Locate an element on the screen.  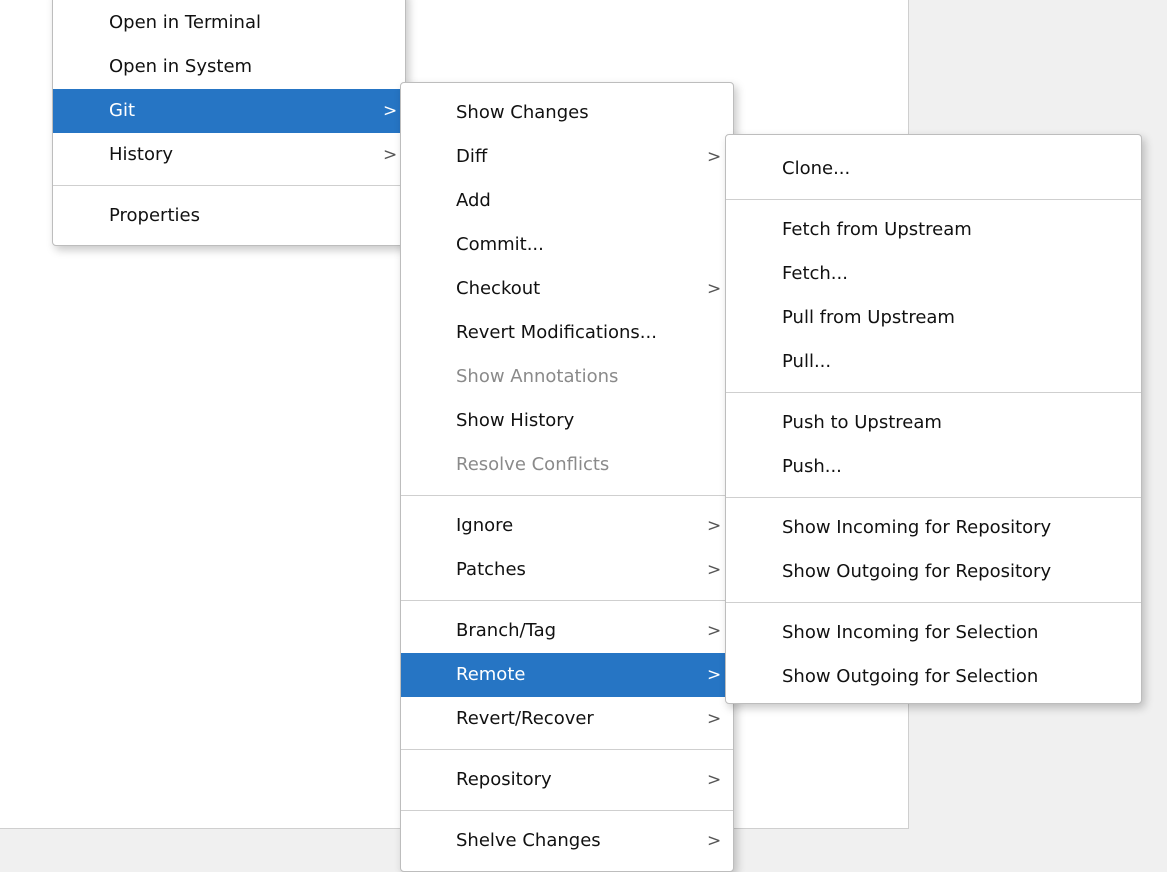
menu-item-push-to-upstream: Push to Upstream is located at coordinates (933, 423).